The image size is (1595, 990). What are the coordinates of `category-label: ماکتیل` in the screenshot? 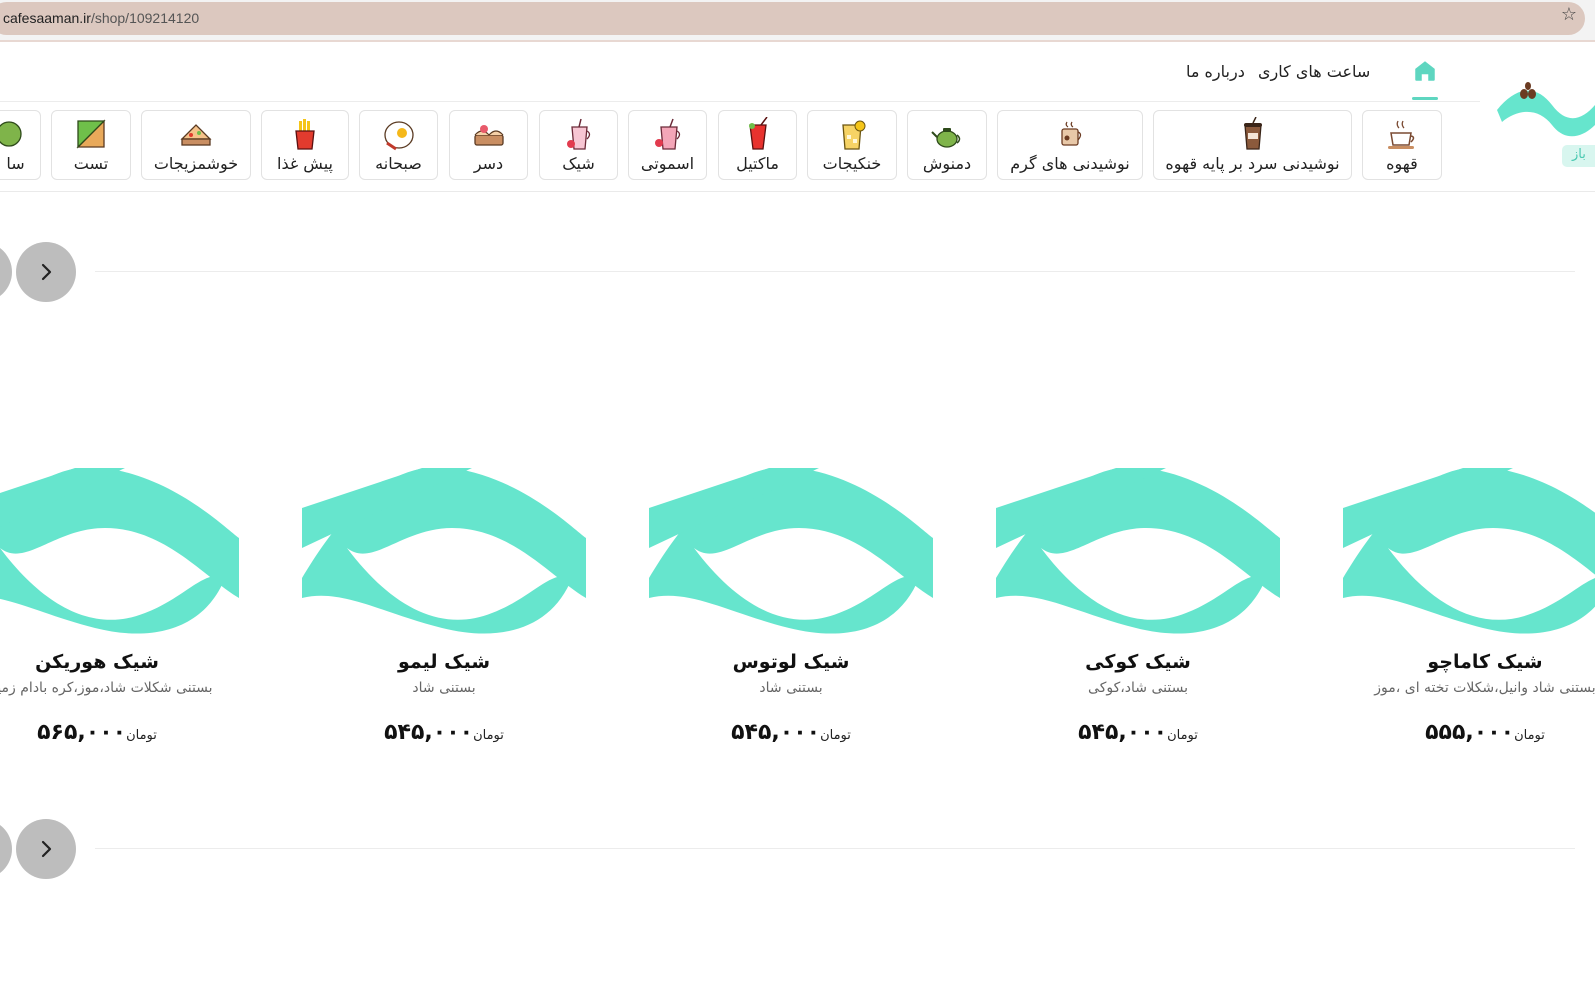 It's located at (757, 163).